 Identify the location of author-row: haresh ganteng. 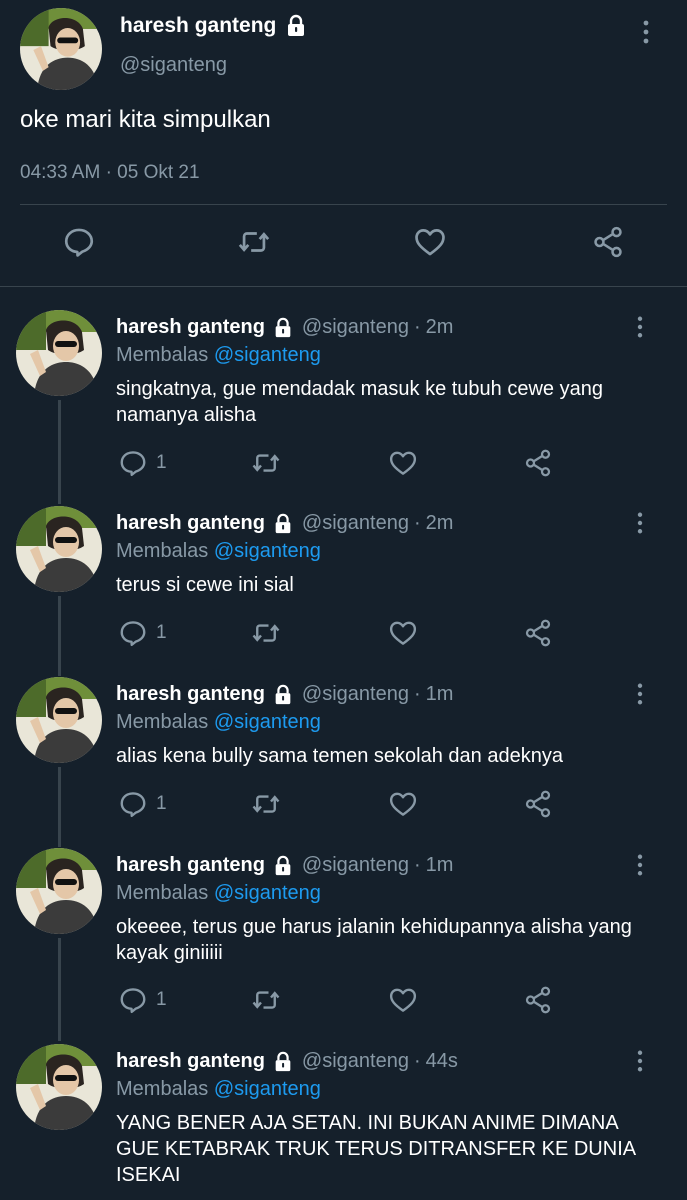
(214, 26).